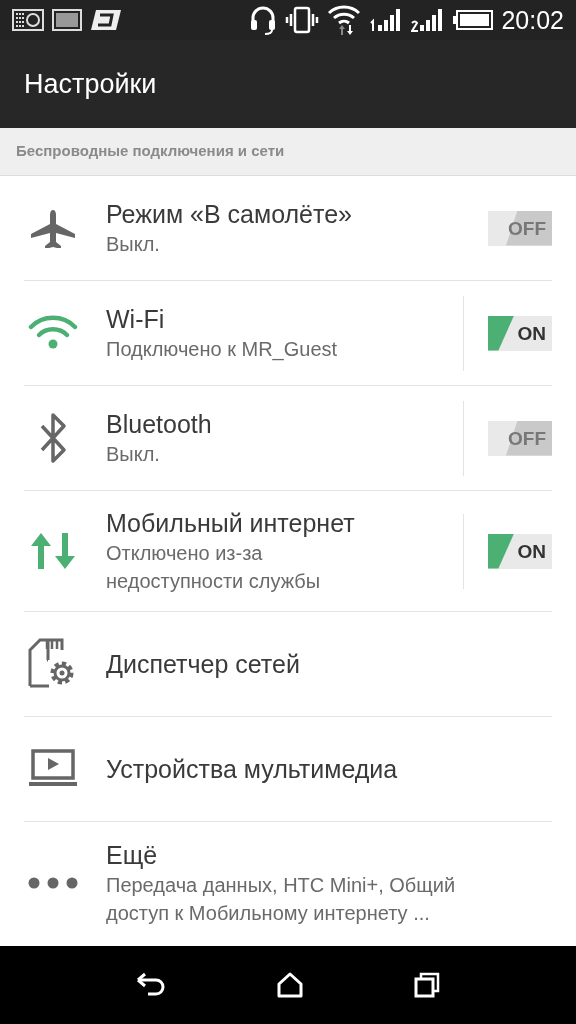  What do you see at coordinates (28, 20) in the screenshot?
I see `app-grid-icon` at bounding box center [28, 20].